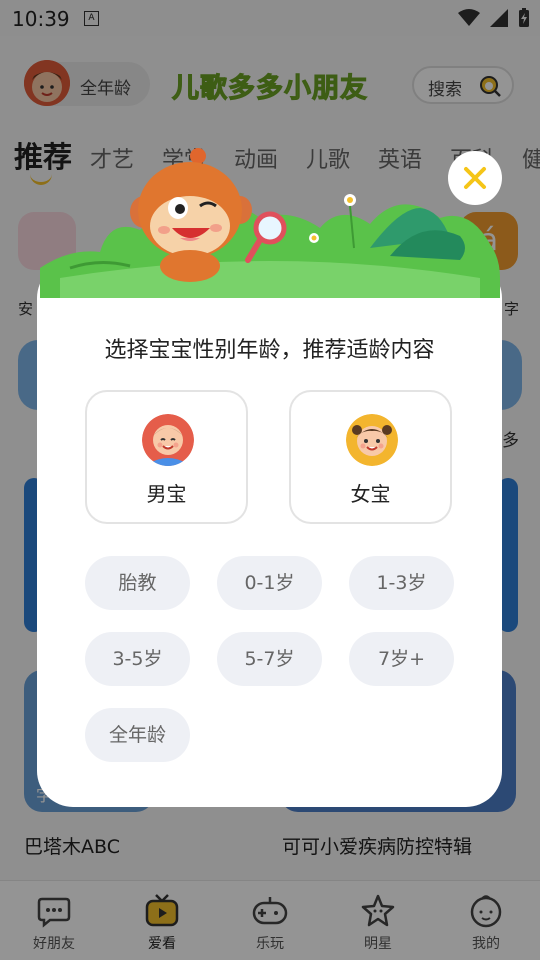 The height and width of the screenshot is (961, 540). What do you see at coordinates (269, 659) in the screenshot?
I see `age-option-5-7: 5-7岁` at bounding box center [269, 659].